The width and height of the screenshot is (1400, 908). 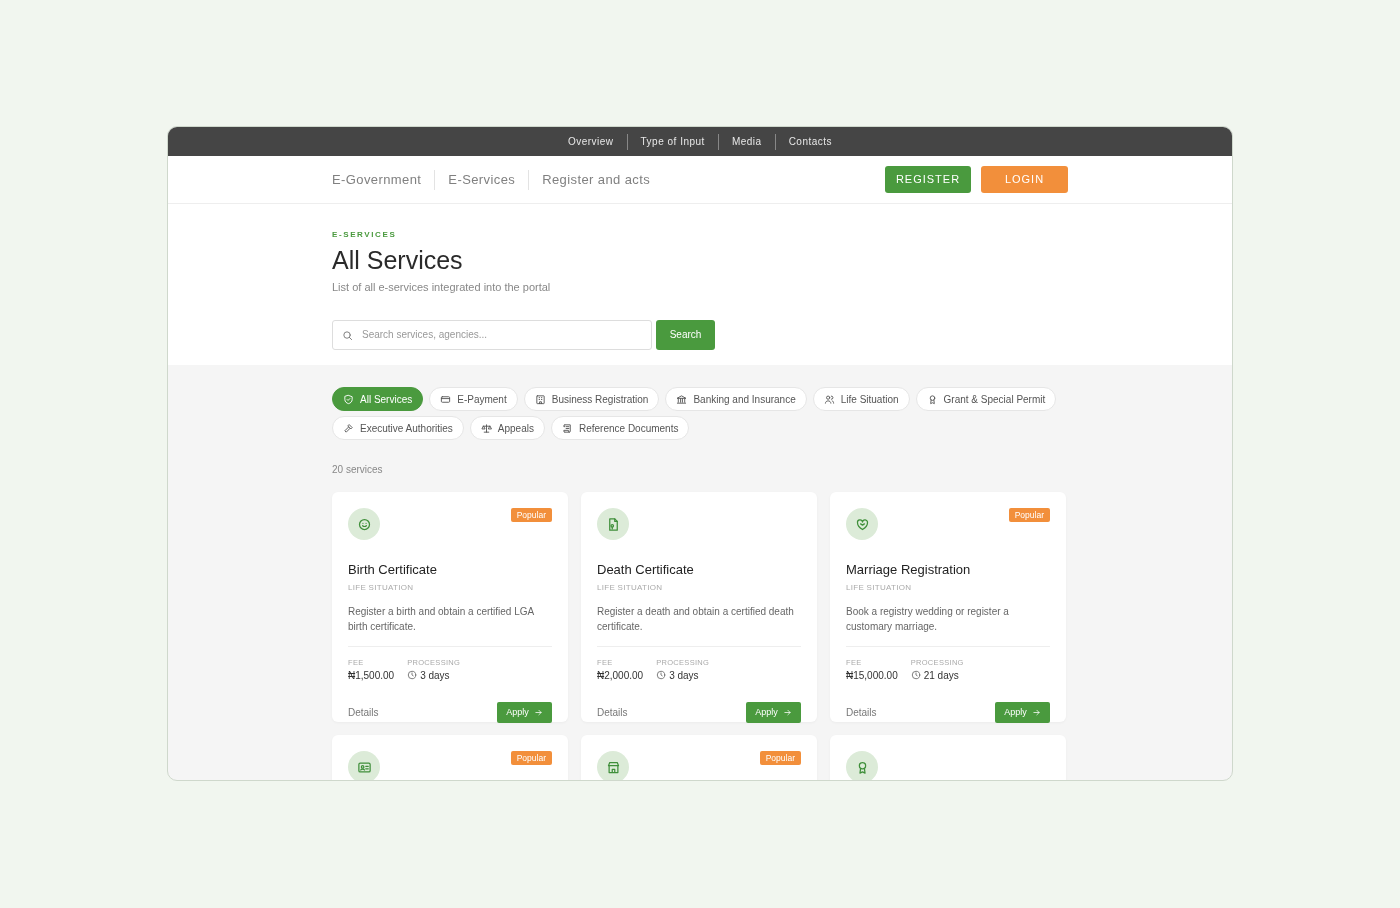 I want to click on smiley-icon, so click(x=364, y=524).